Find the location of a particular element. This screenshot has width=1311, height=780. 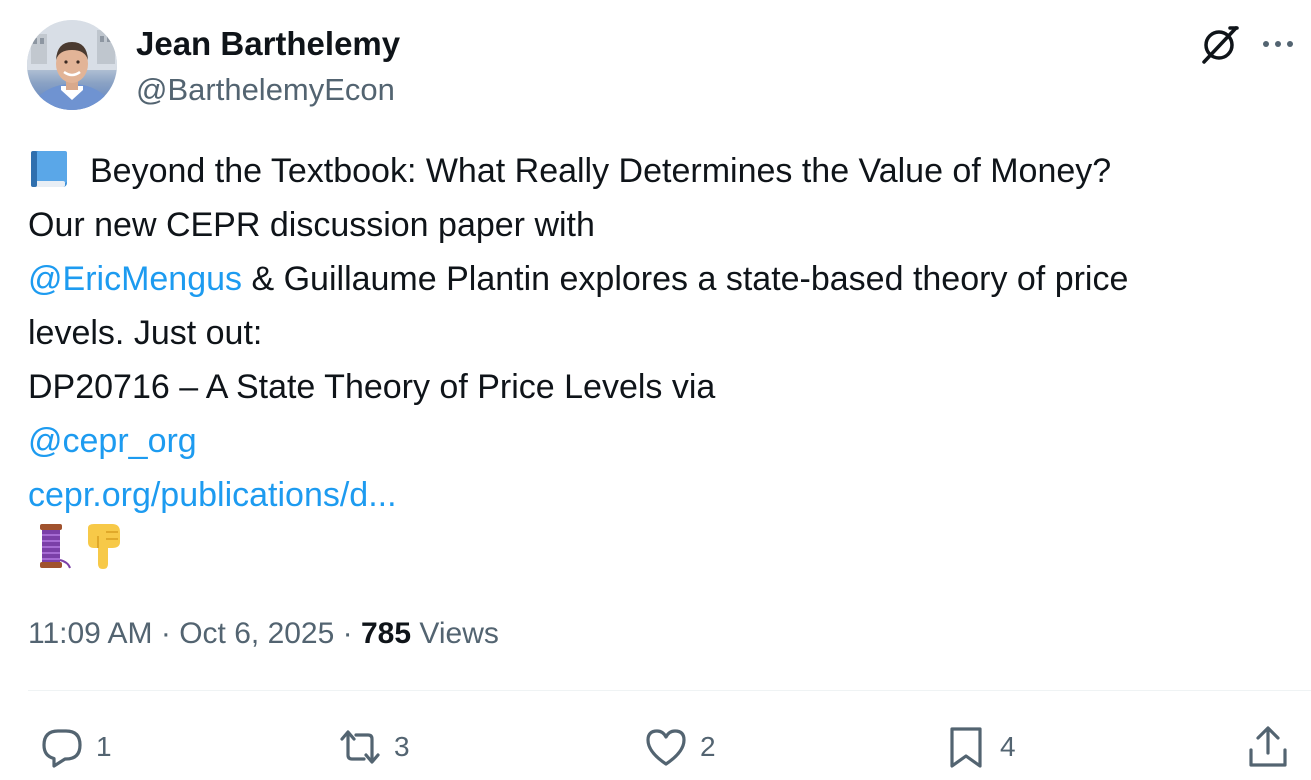

author-handle: @BarthelemyEcon is located at coordinates (265, 90).